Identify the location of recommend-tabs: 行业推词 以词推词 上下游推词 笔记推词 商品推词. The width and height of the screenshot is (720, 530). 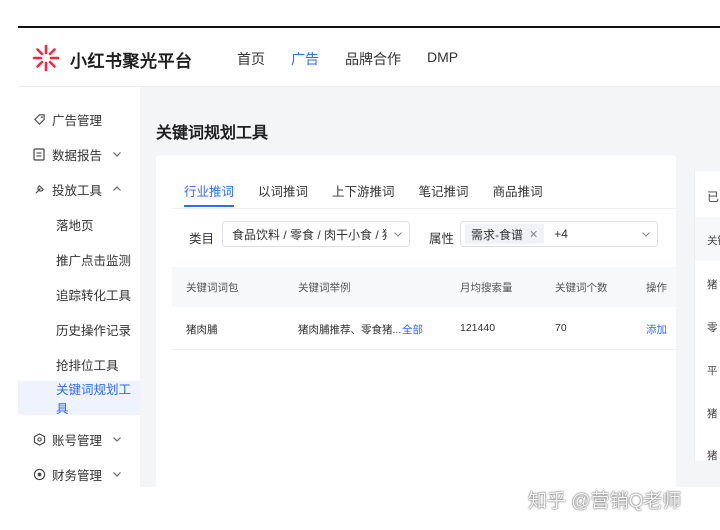
(375, 194).